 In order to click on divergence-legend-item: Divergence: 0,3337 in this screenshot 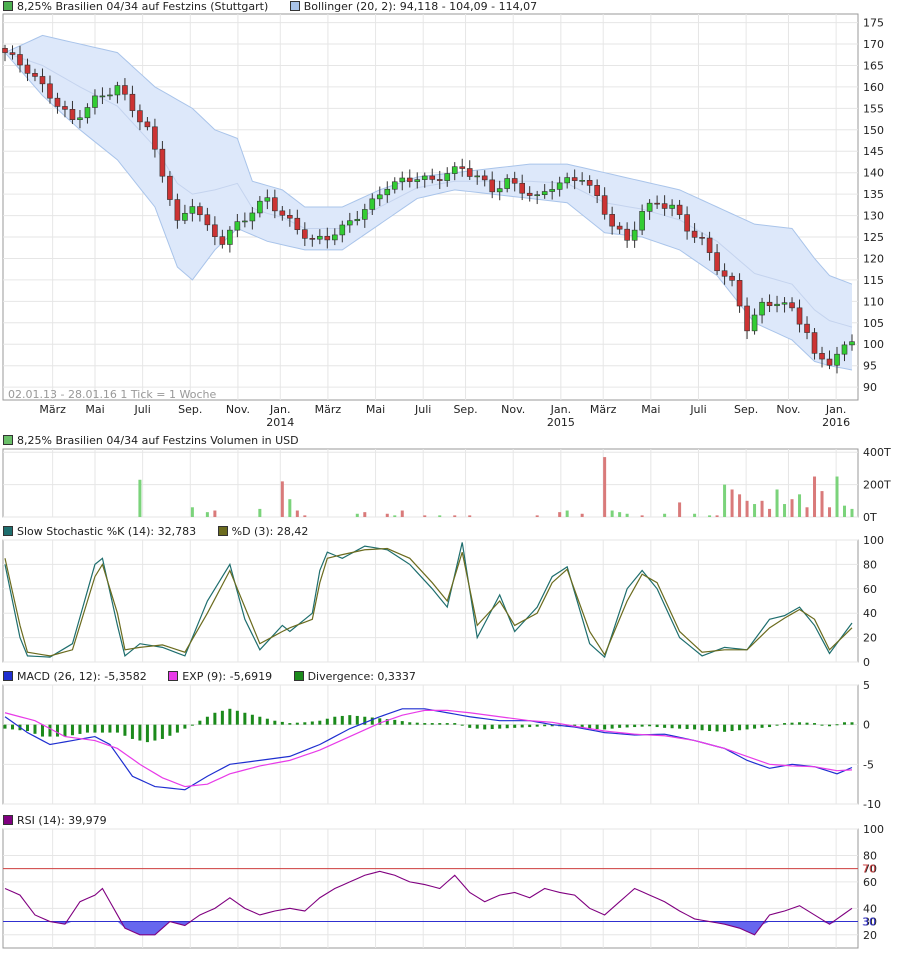, I will do `click(354, 677)`.